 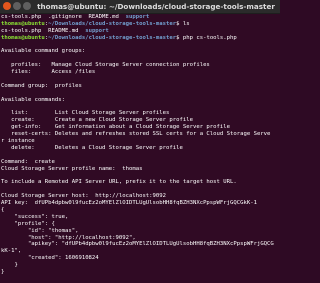 I want to click on terminal-line: "profile": {, so click(x=140, y=224).